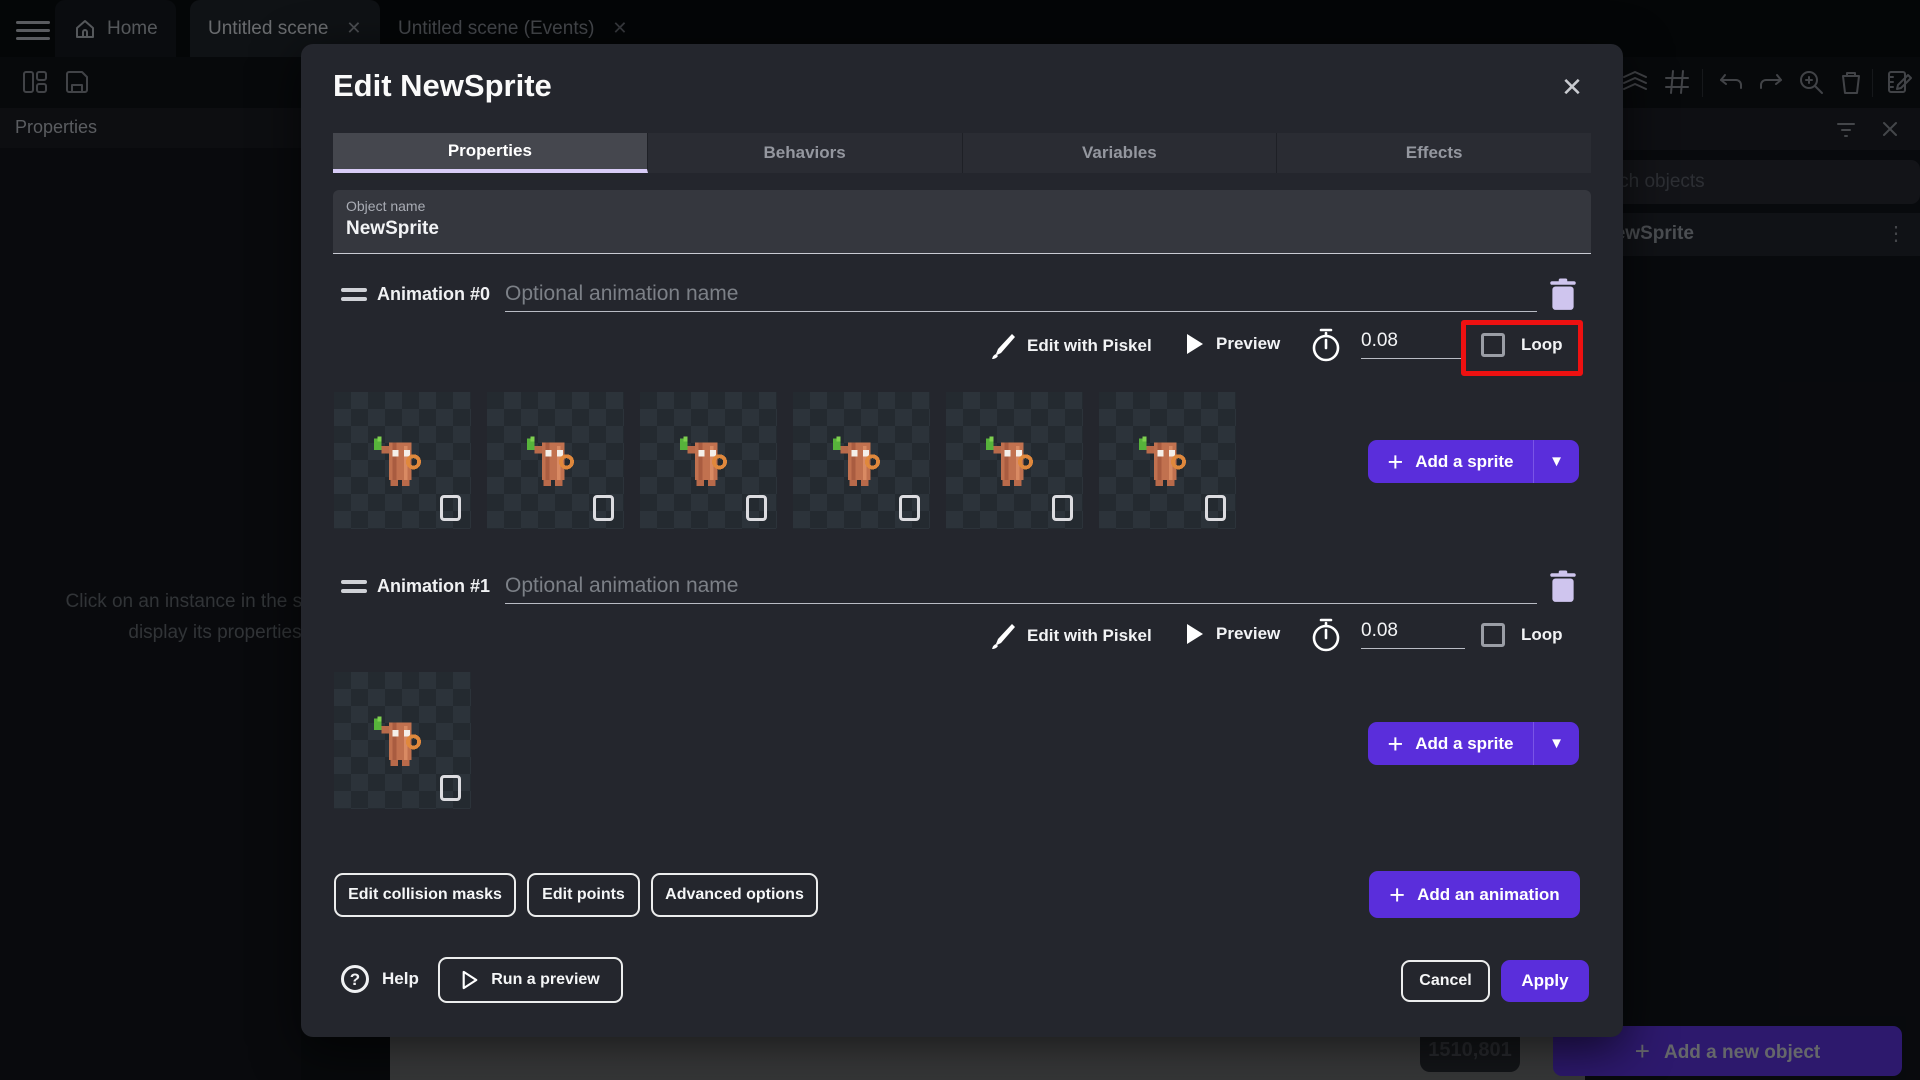  I want to click on add-animation-button: + Add an animation, so click(1474, 894).